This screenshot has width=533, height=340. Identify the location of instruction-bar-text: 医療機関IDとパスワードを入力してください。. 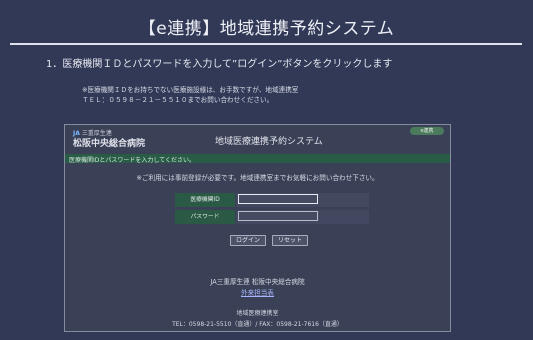
(132, 160).